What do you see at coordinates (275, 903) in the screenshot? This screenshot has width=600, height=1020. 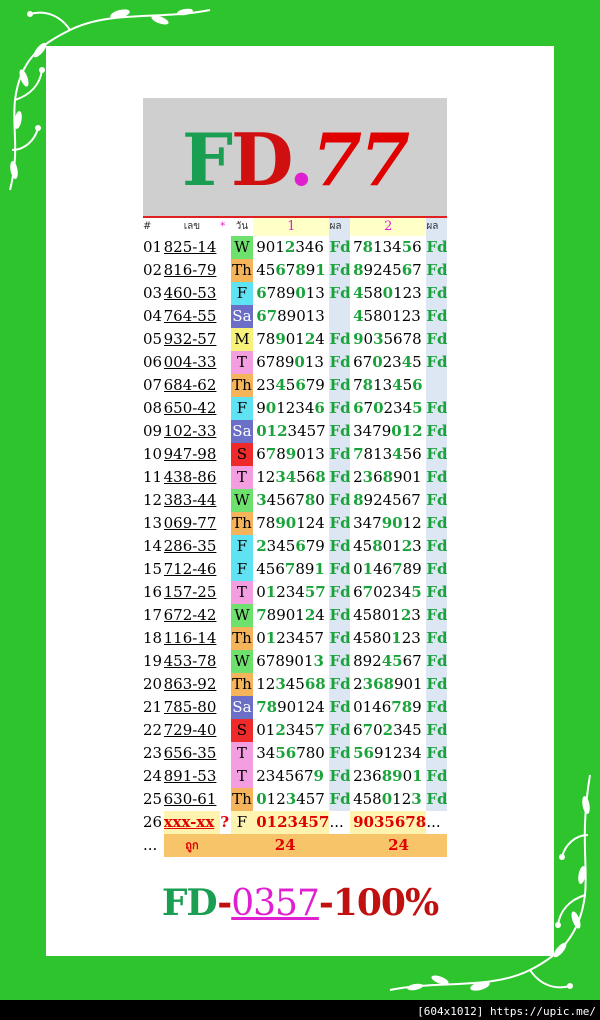 I see `footer-digits: 0357` at bounding box center [275, 903].